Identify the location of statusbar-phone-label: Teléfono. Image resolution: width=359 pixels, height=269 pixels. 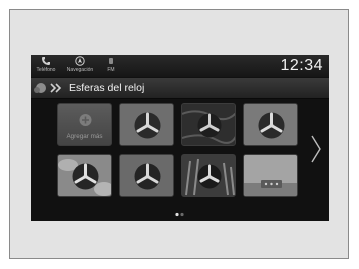
(46, 70).